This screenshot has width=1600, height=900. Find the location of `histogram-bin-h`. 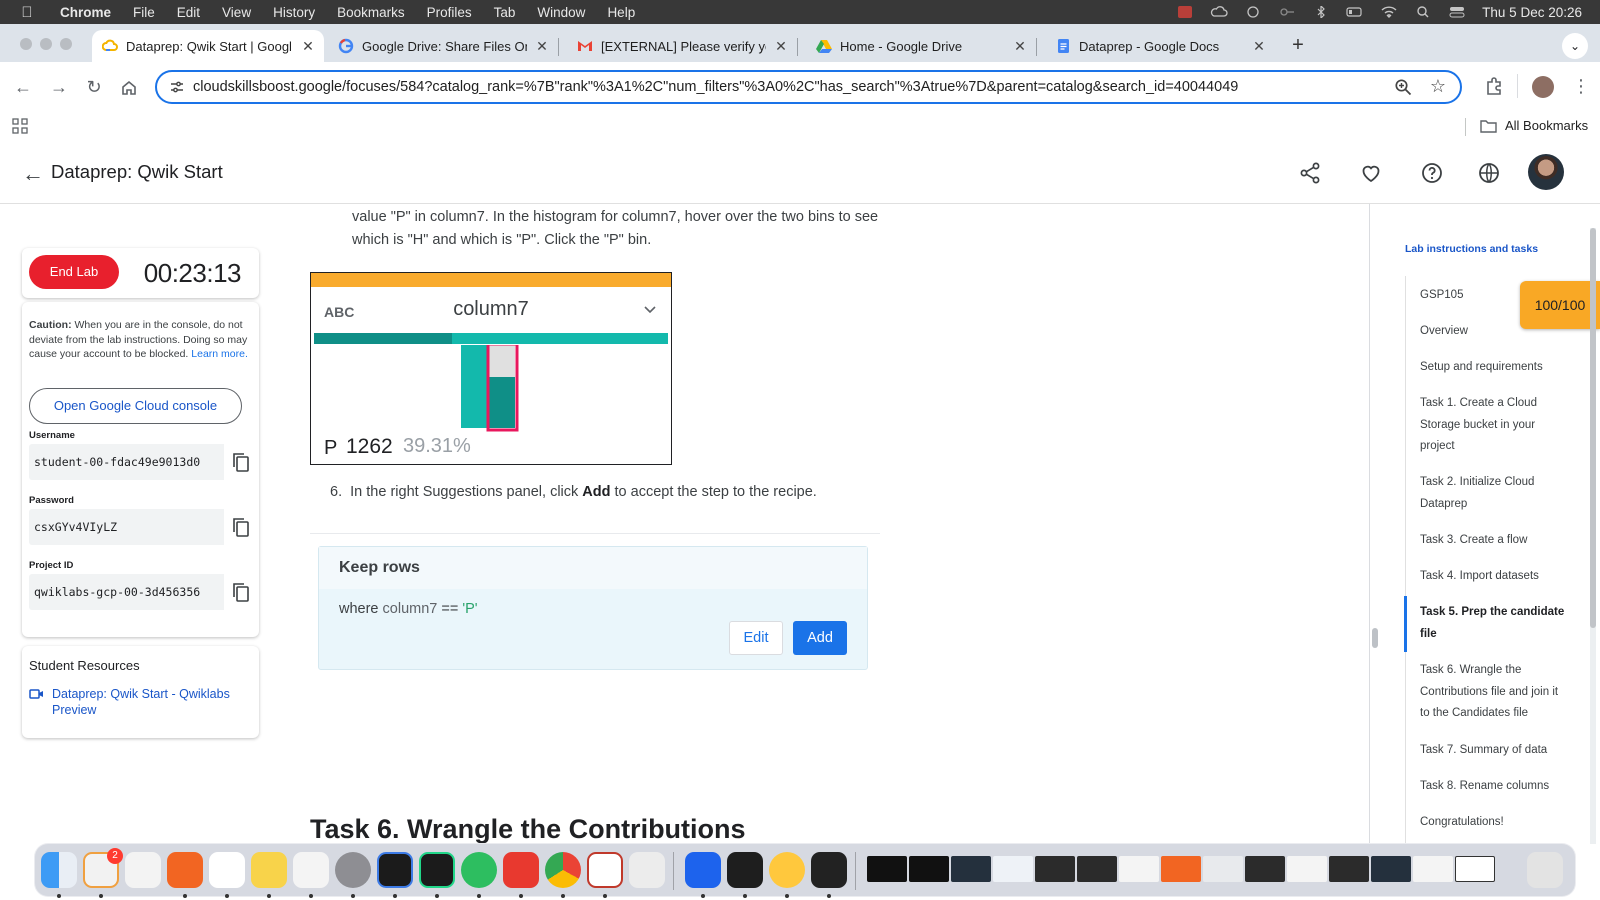

histogram-bin-h is located at coordinates (474, 386).